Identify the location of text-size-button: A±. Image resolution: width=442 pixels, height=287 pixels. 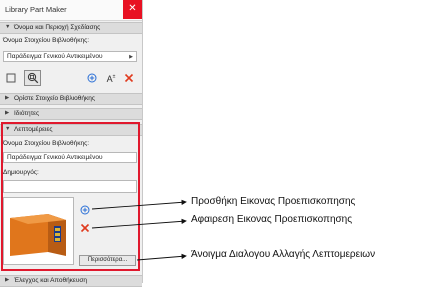
(111, 78).